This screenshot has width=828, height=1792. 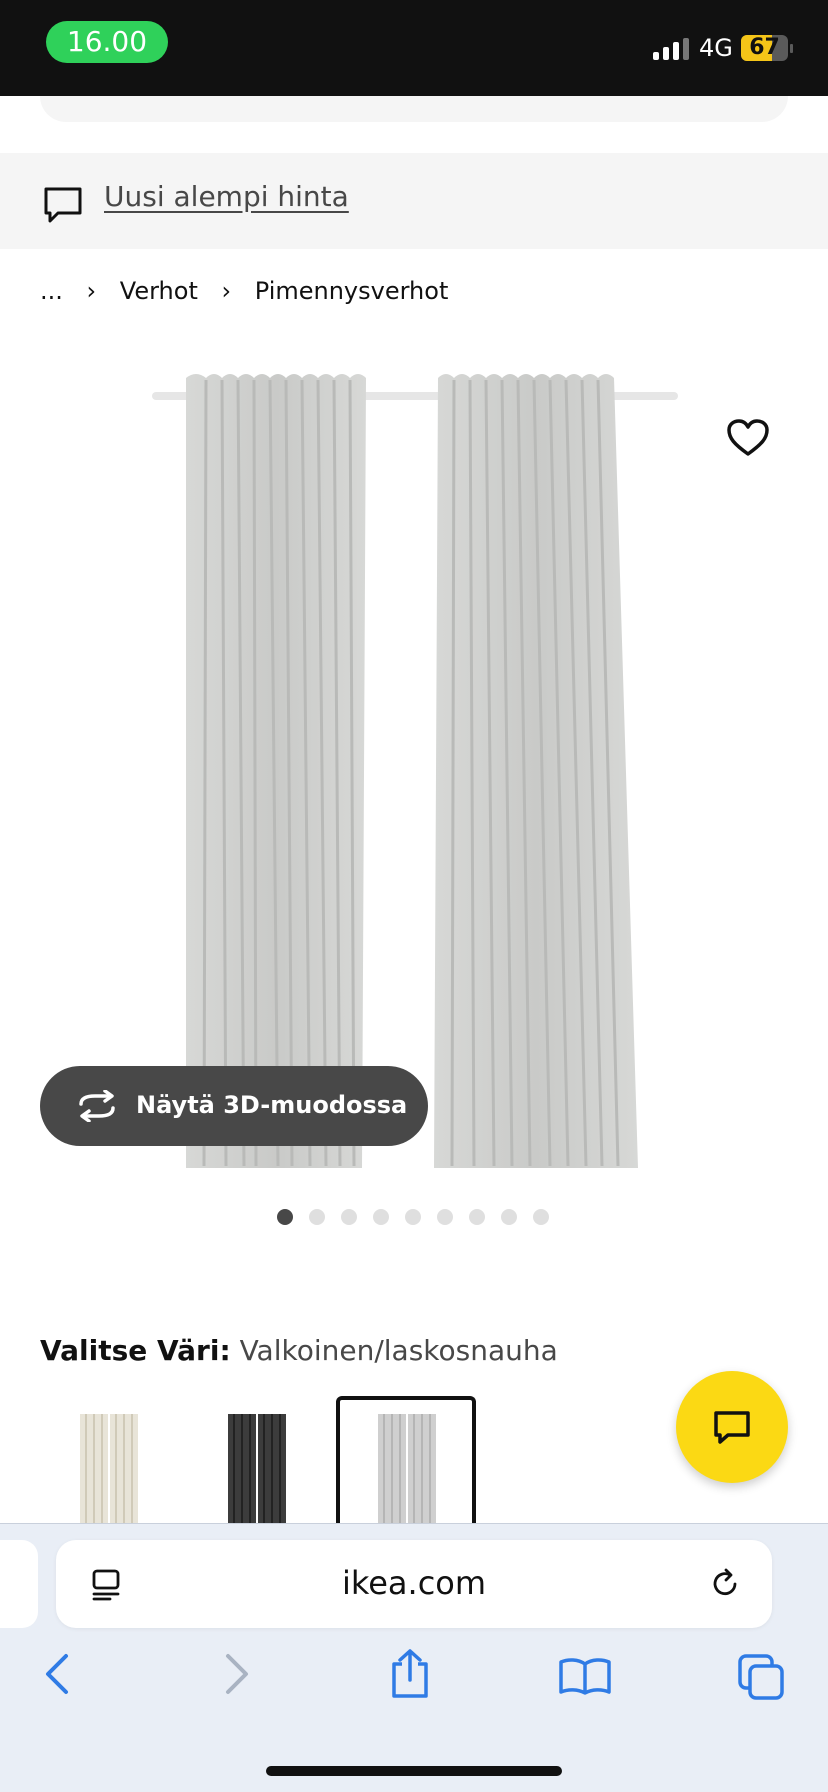 I want to click on color-swatch-dark-grey, so click(x=257, y=1461).